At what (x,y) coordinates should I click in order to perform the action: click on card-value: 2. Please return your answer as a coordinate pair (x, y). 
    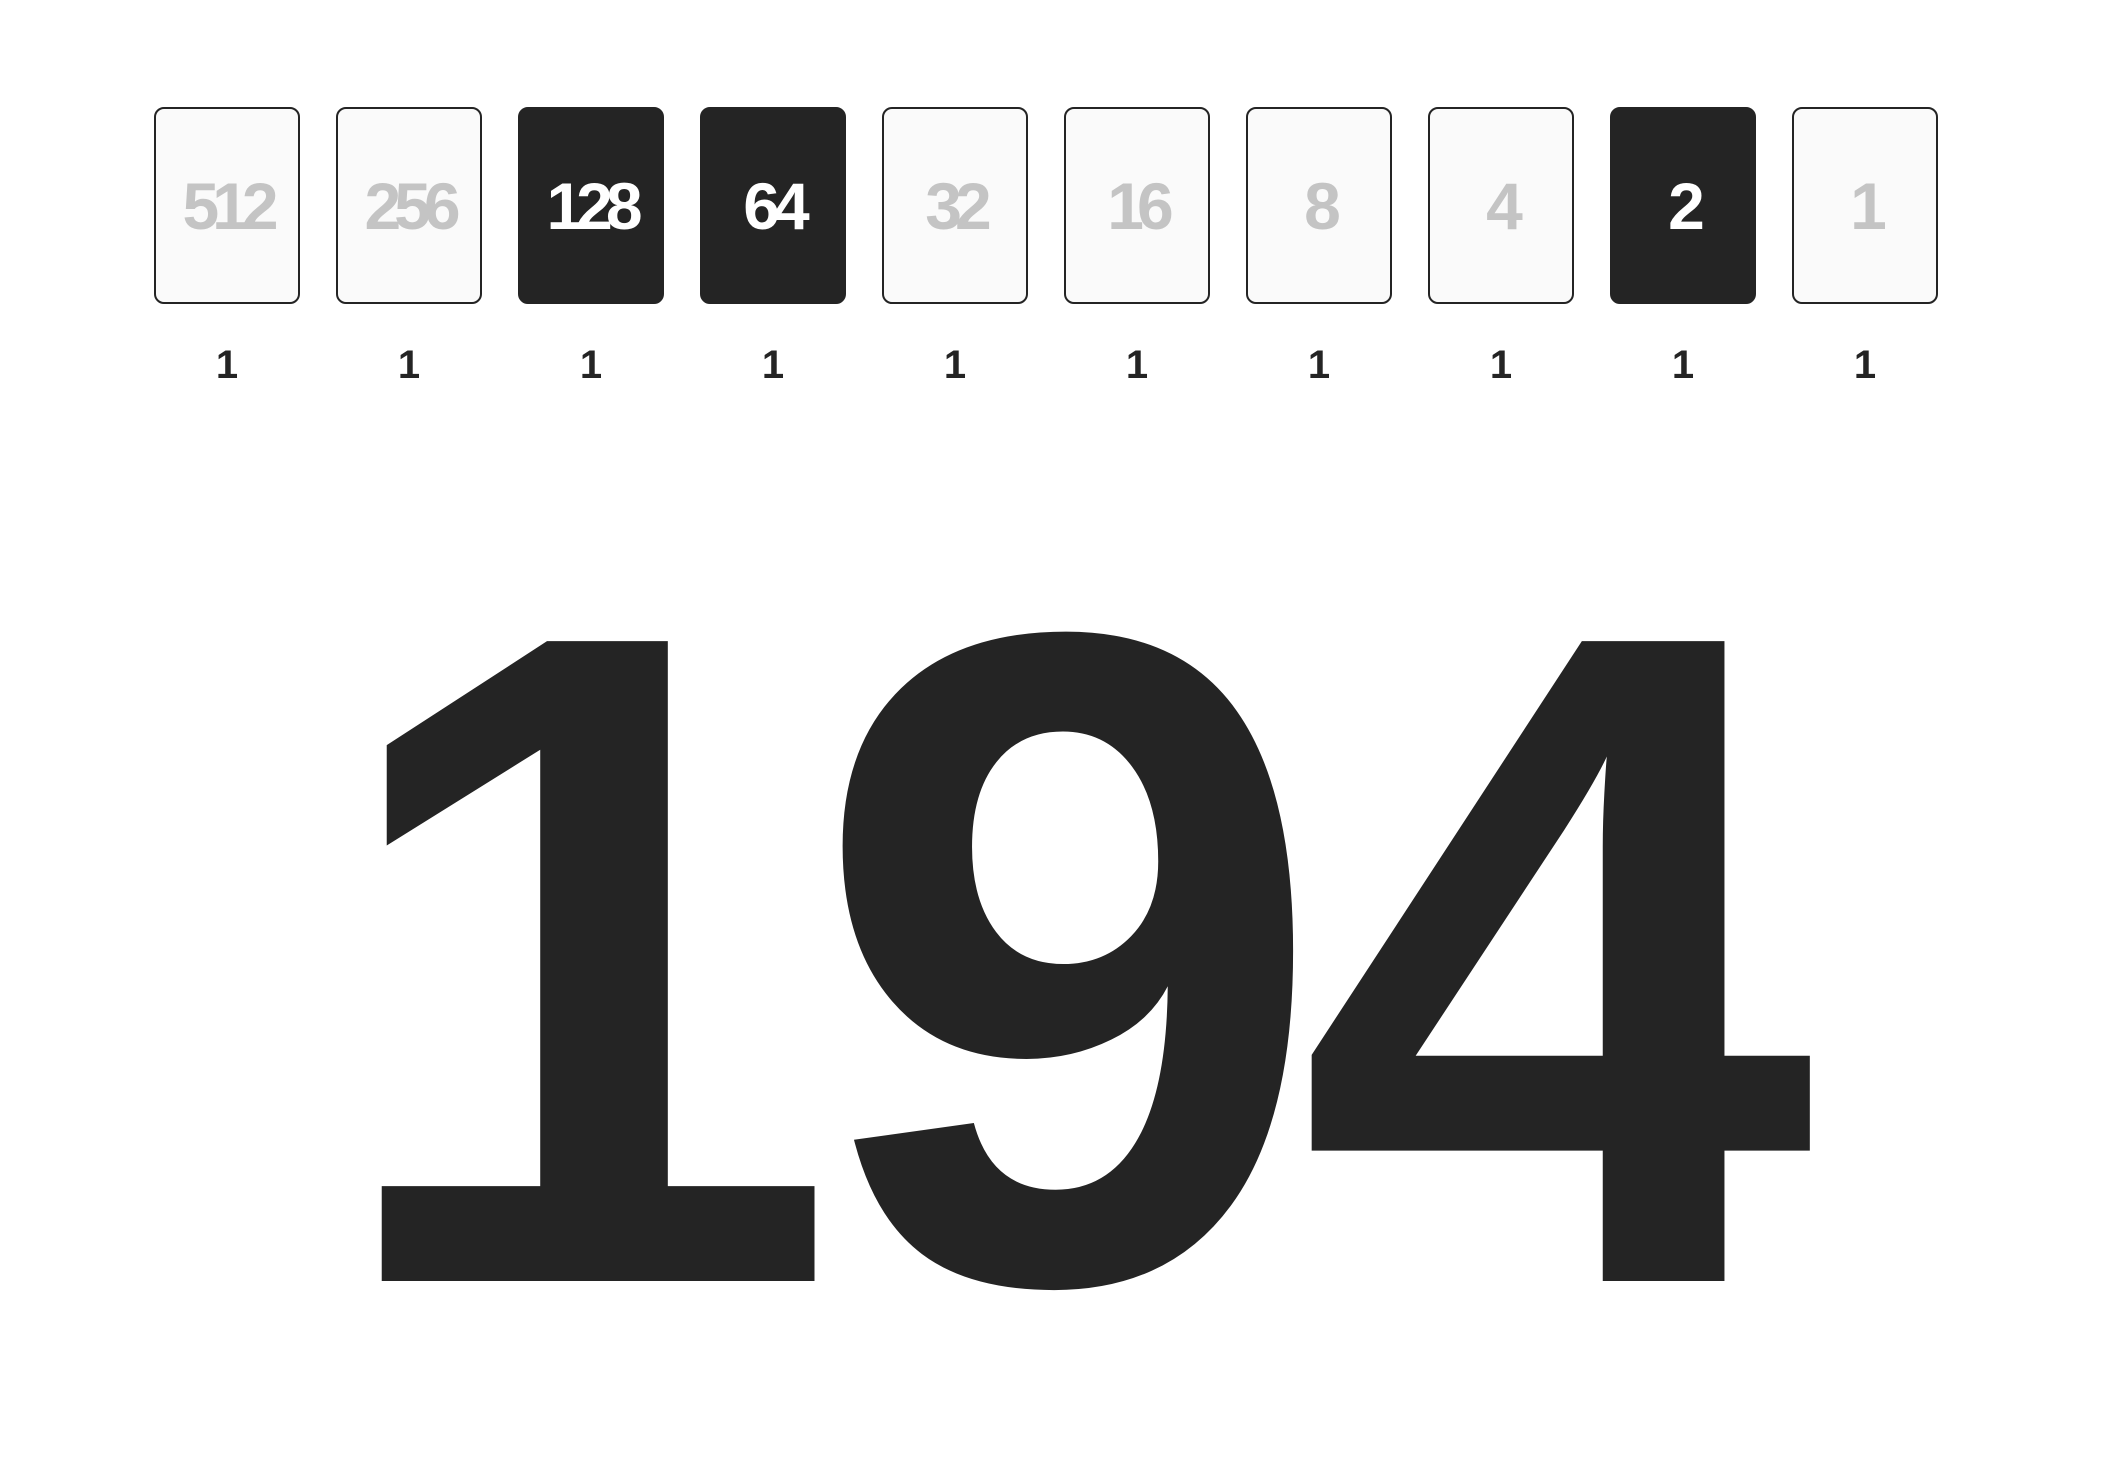
    Looking at the image, I should click on (1686, 205).